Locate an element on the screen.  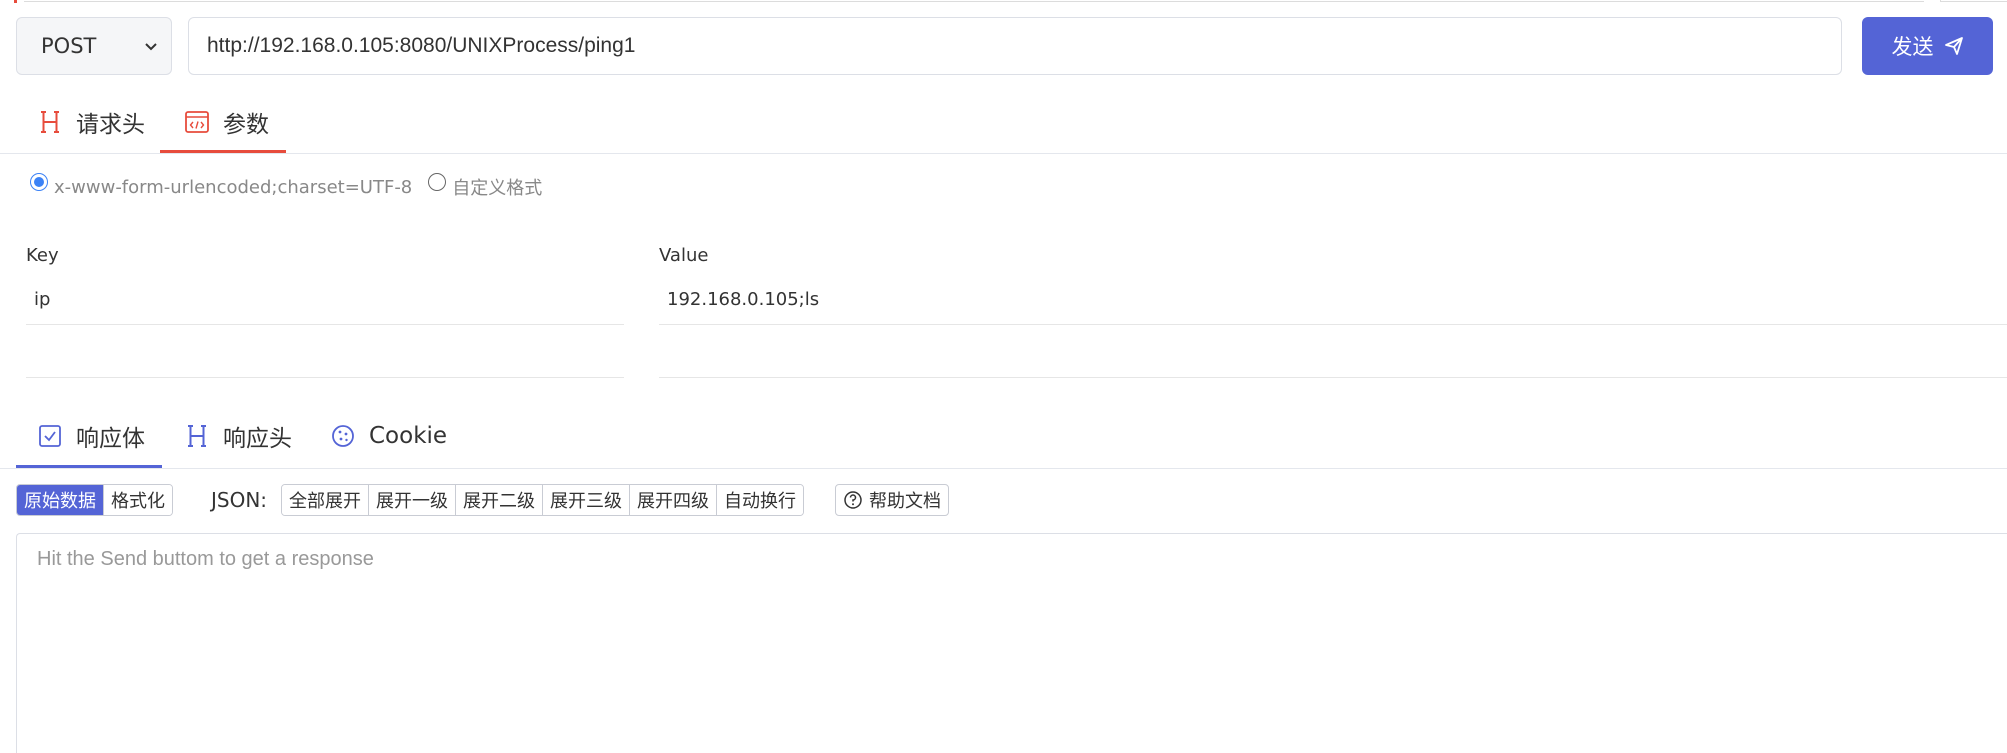
method-select: POST is located at coordinates (94, 46).